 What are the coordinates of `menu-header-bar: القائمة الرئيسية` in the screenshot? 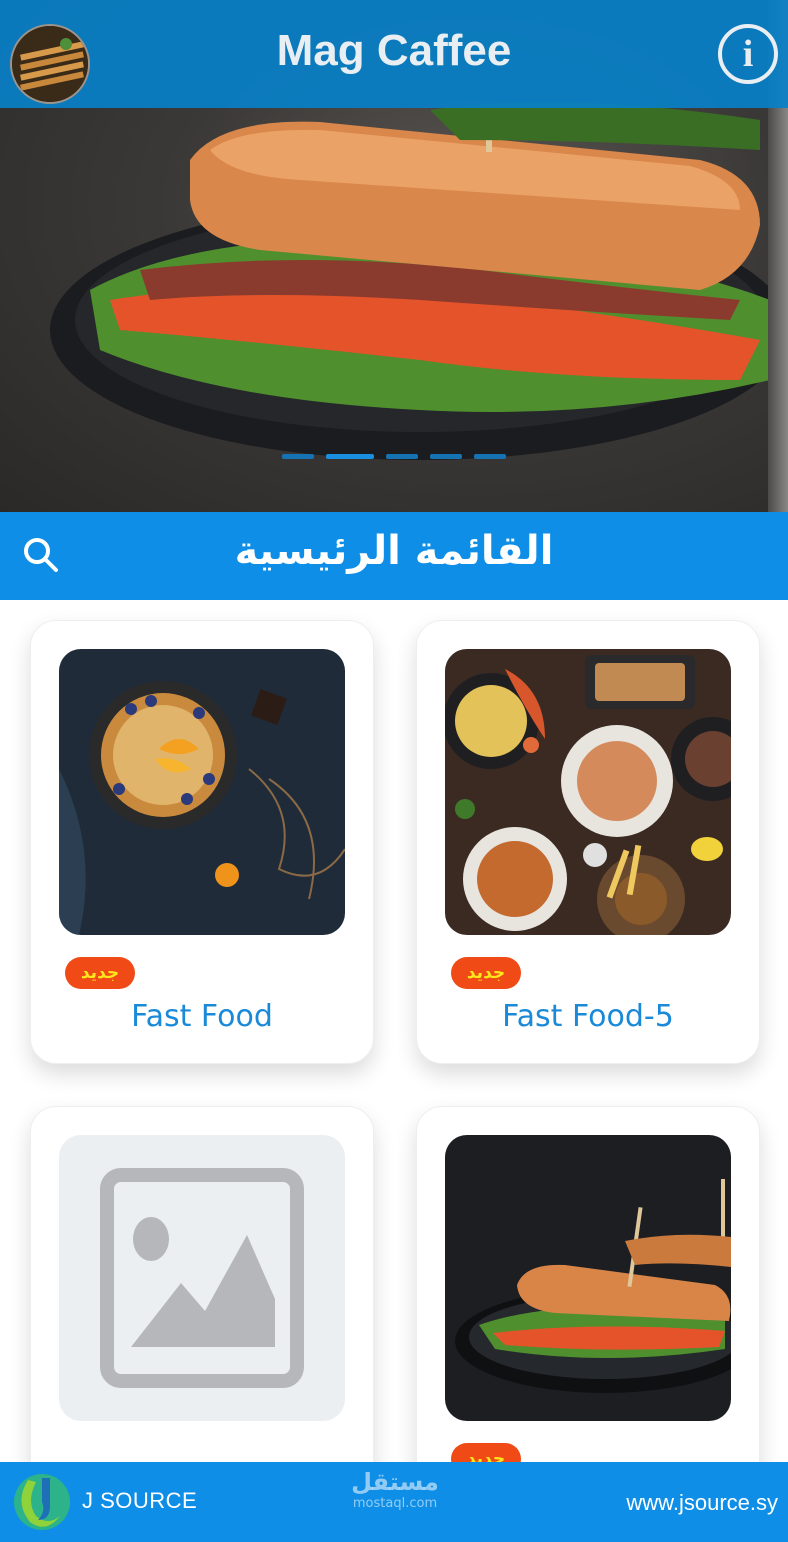 It's located at (394, 556).